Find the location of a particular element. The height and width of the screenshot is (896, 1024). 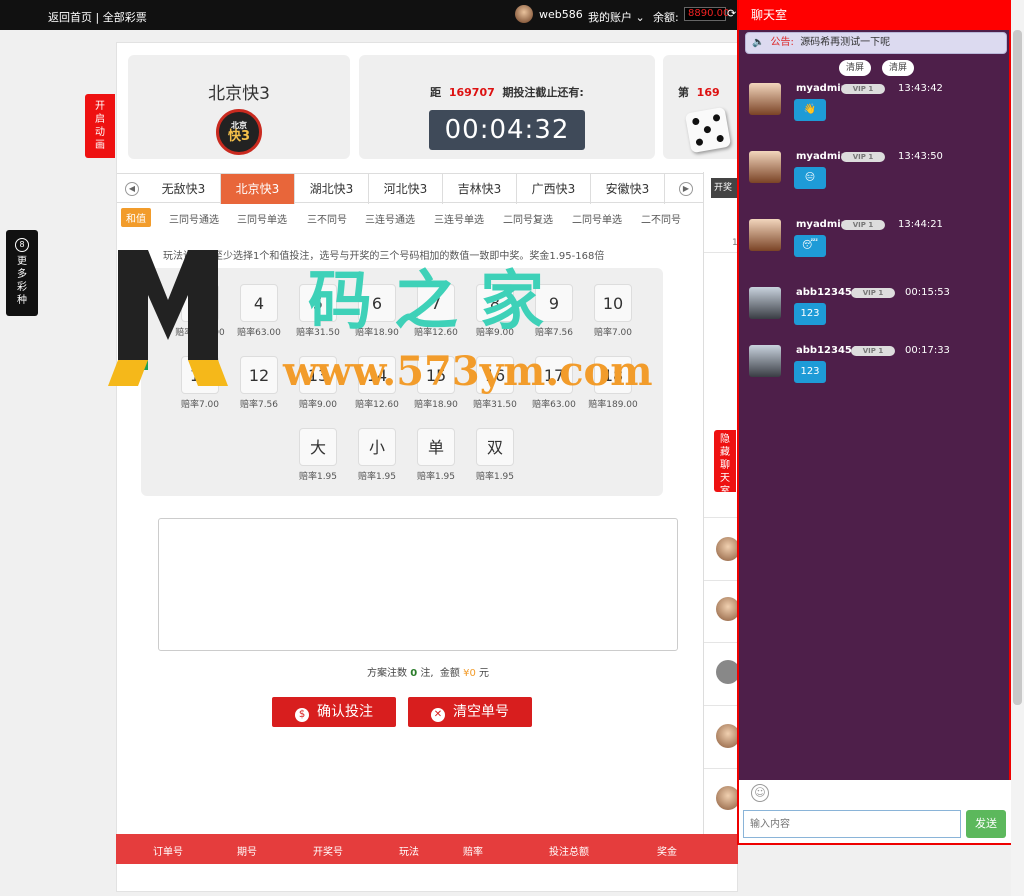

chat-input is located at coordinates (852, 824).